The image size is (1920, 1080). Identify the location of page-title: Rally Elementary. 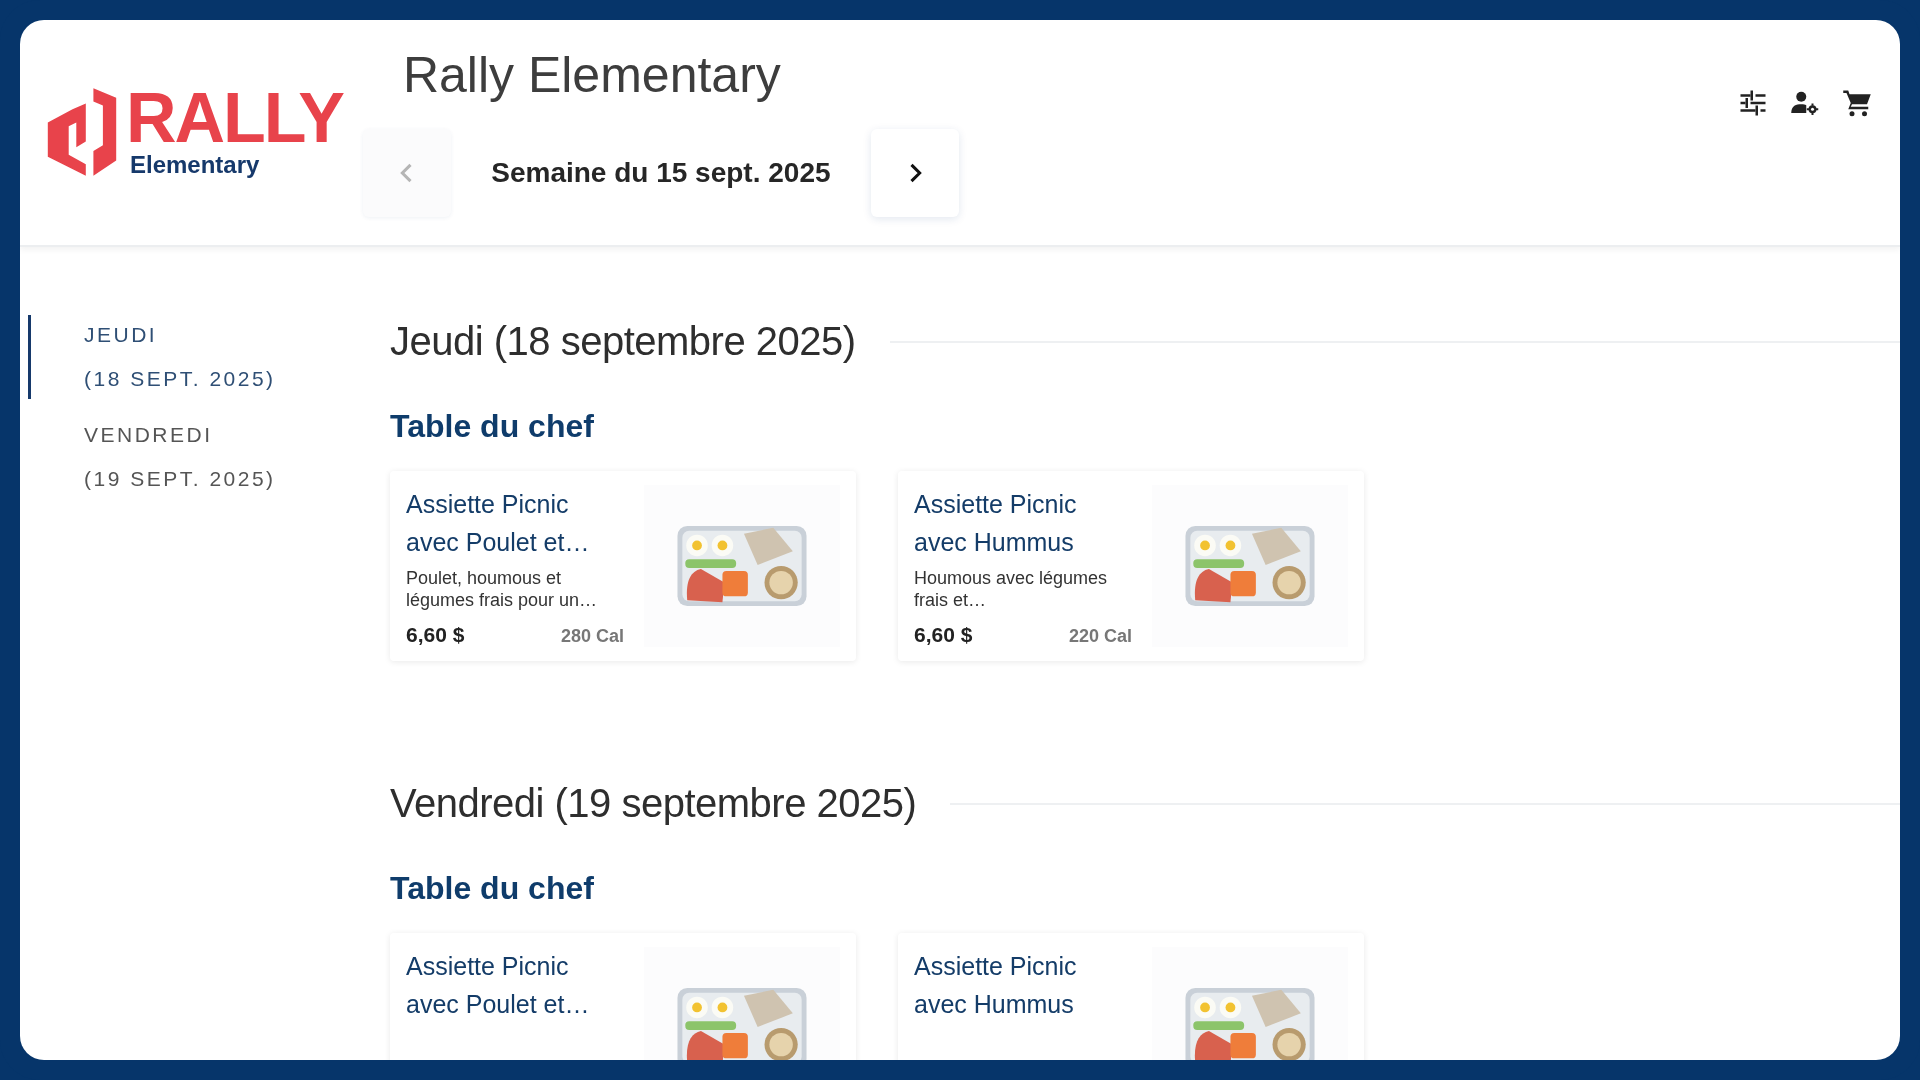
(592, 75).